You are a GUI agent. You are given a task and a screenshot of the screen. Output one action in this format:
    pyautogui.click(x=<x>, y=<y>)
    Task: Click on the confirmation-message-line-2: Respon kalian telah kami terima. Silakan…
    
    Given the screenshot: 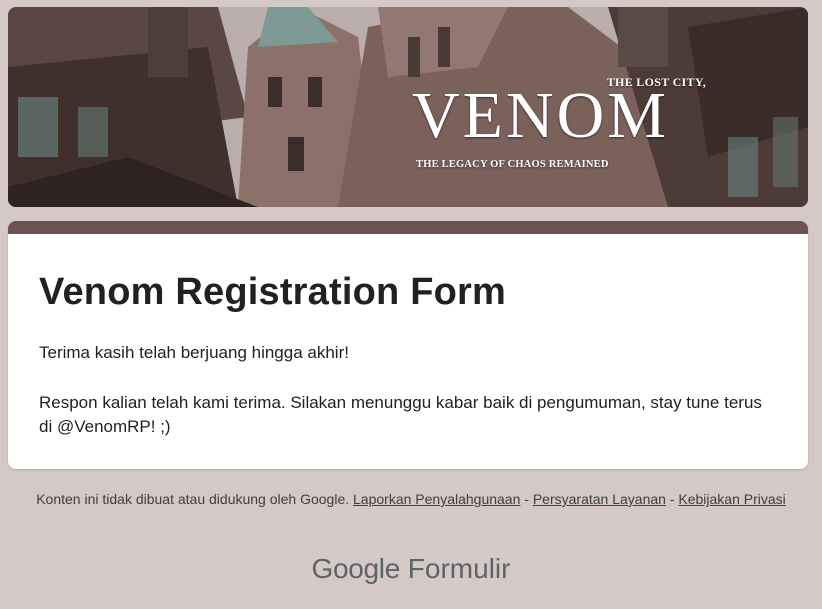 What is the action you would take?
    pyautogui.click(x=400, y=414)
    